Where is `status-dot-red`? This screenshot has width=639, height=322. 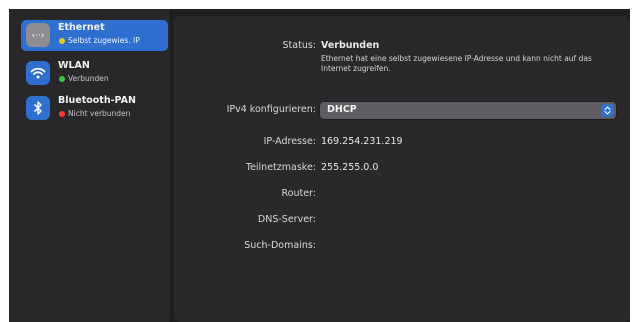
status-dot-red is located at coordinates (62, 114).